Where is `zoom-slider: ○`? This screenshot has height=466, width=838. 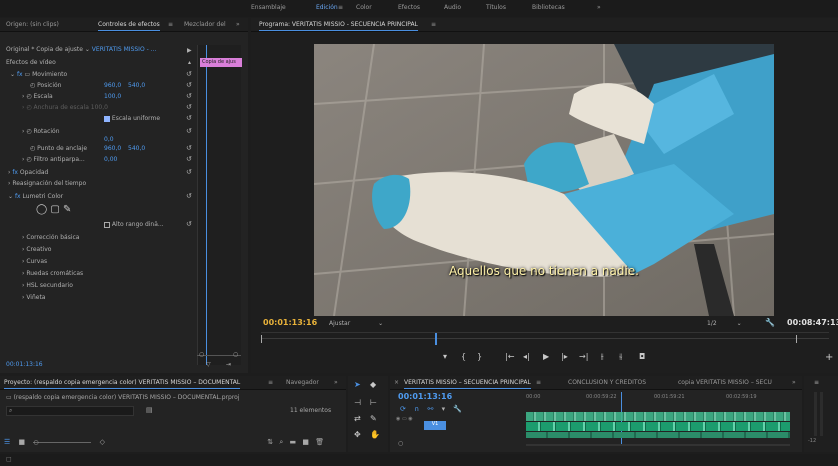
zoom-slider: ○ is located at coordinates (62, 442).